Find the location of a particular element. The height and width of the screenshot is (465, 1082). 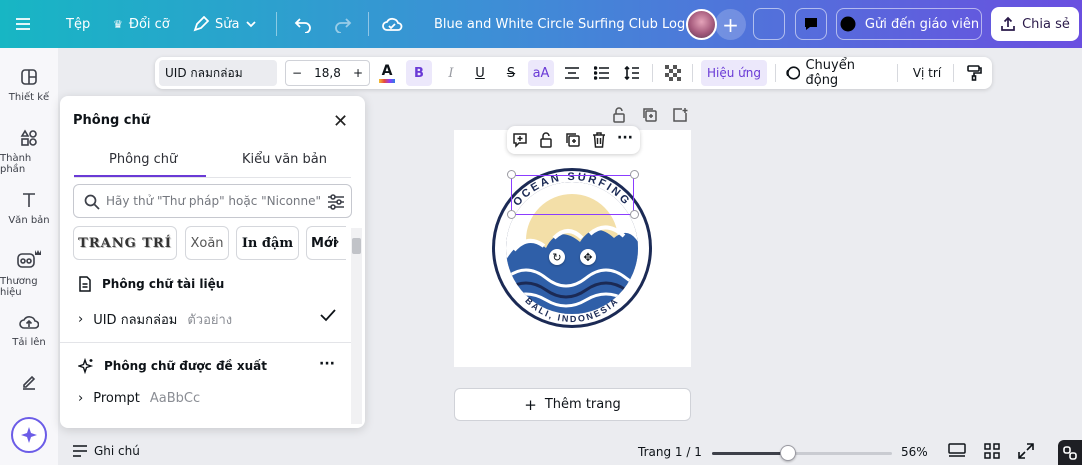

spacing-button is located at coordinates (632, 73).